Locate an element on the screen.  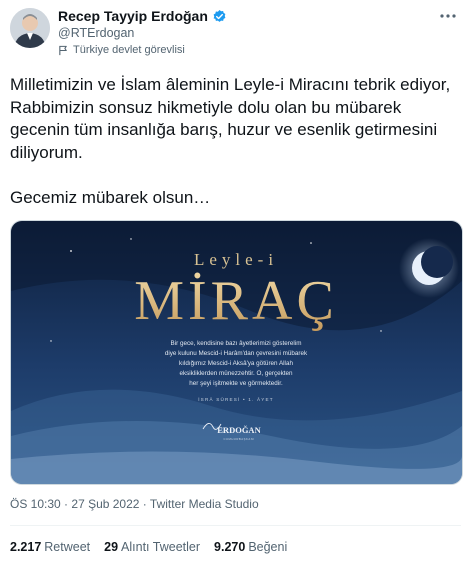
tweet-source: Twitter Media Studio is located at coordinates (204, 504).